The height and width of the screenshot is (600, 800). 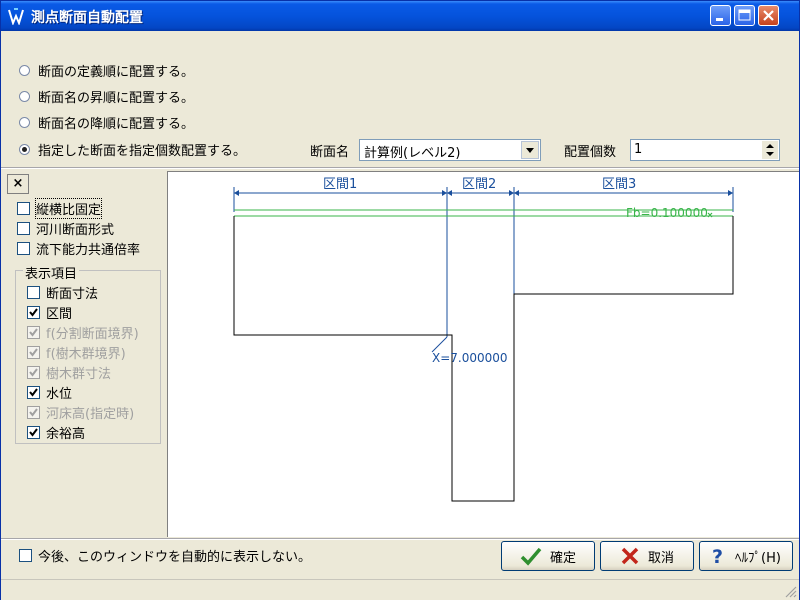 What do you see at coordinates (720, 15) in the screenshot?
I see `minimize-button` at bounding box center [720, 15].